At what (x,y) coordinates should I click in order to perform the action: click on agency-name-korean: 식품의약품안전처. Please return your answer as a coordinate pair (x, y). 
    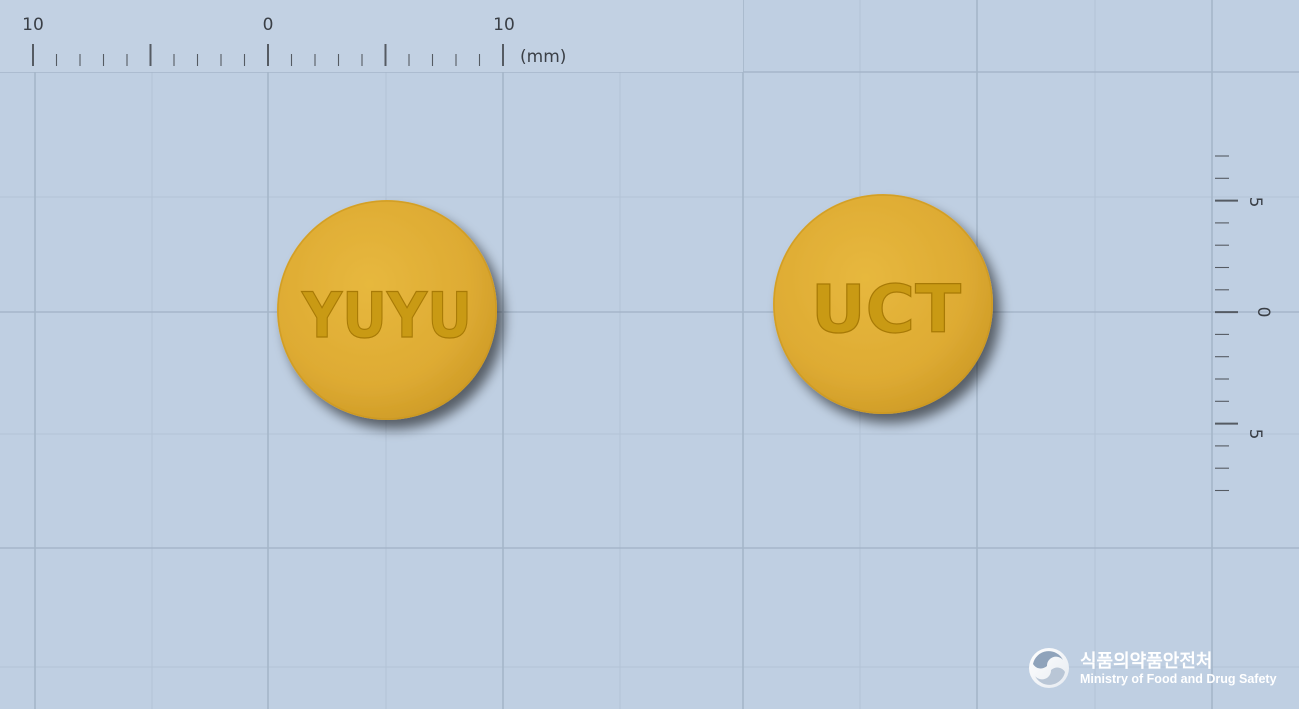
    Looking at the image, I should click on (1146, 661).